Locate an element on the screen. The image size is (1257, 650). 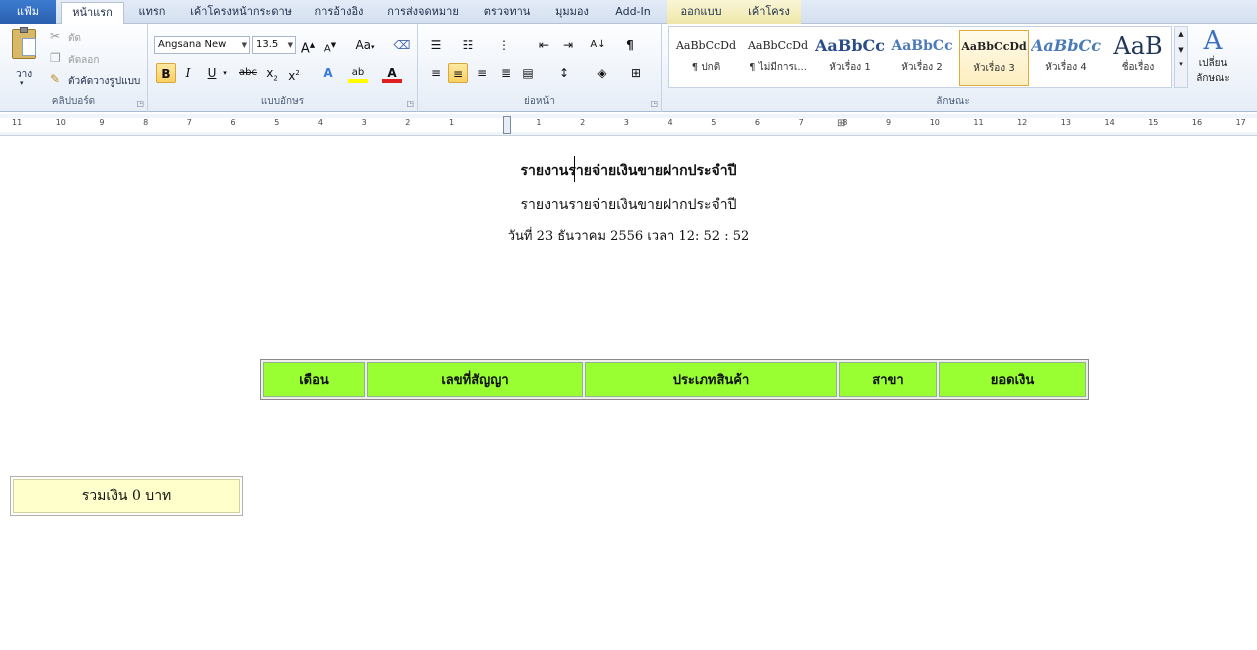
ruler-number: 13 is located at coordinates (1065, 122).